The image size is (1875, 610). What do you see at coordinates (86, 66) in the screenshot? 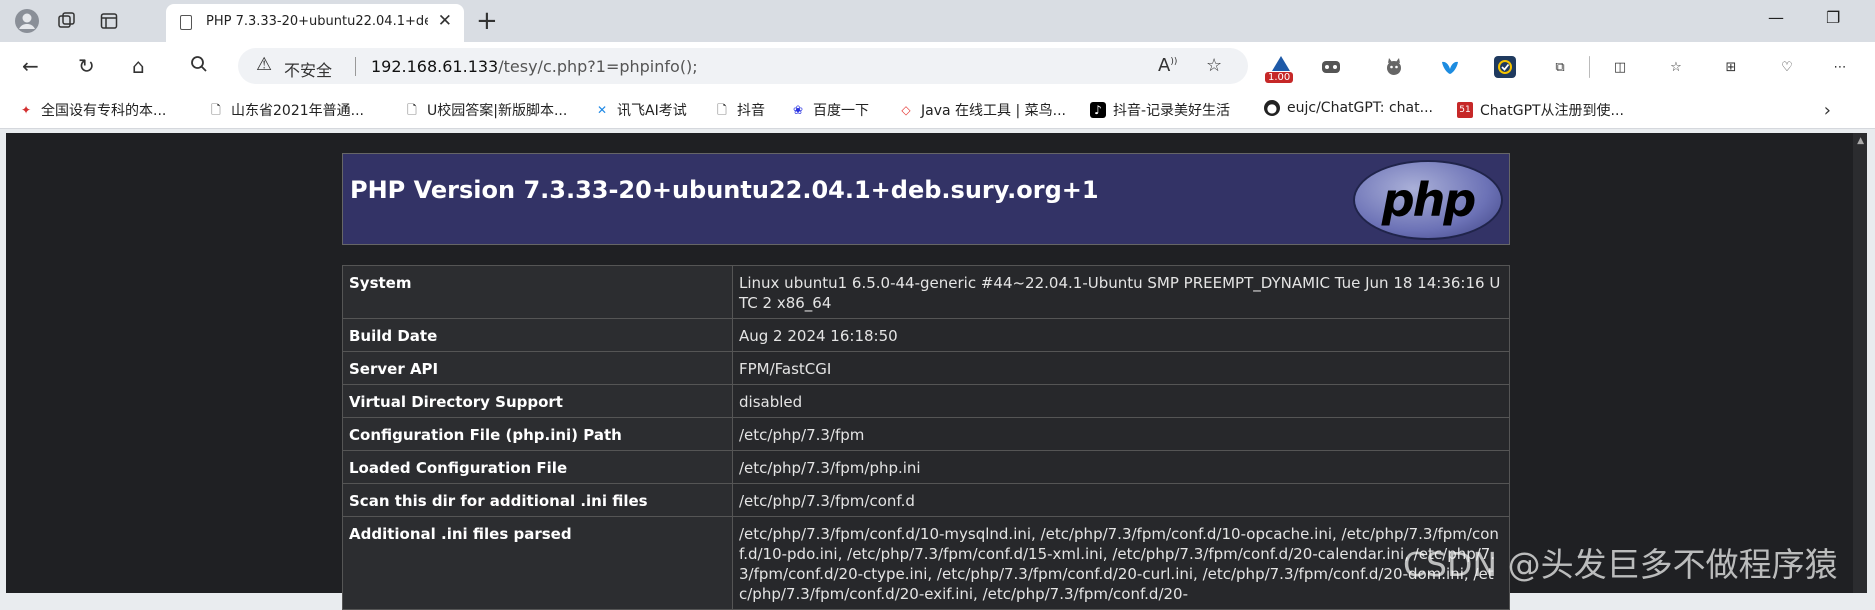
I see `reload-icon: ↻` at bounding box center [86, 66].